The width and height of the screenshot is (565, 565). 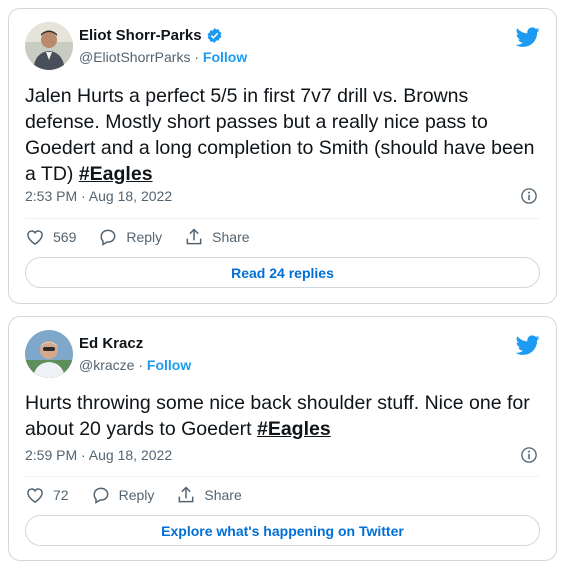 What do you see at coordinates (282, 530) in the screenshot?
I see `explore-twitter-button: Explore what's happening on Twitter` at bounding box center [282, 530].